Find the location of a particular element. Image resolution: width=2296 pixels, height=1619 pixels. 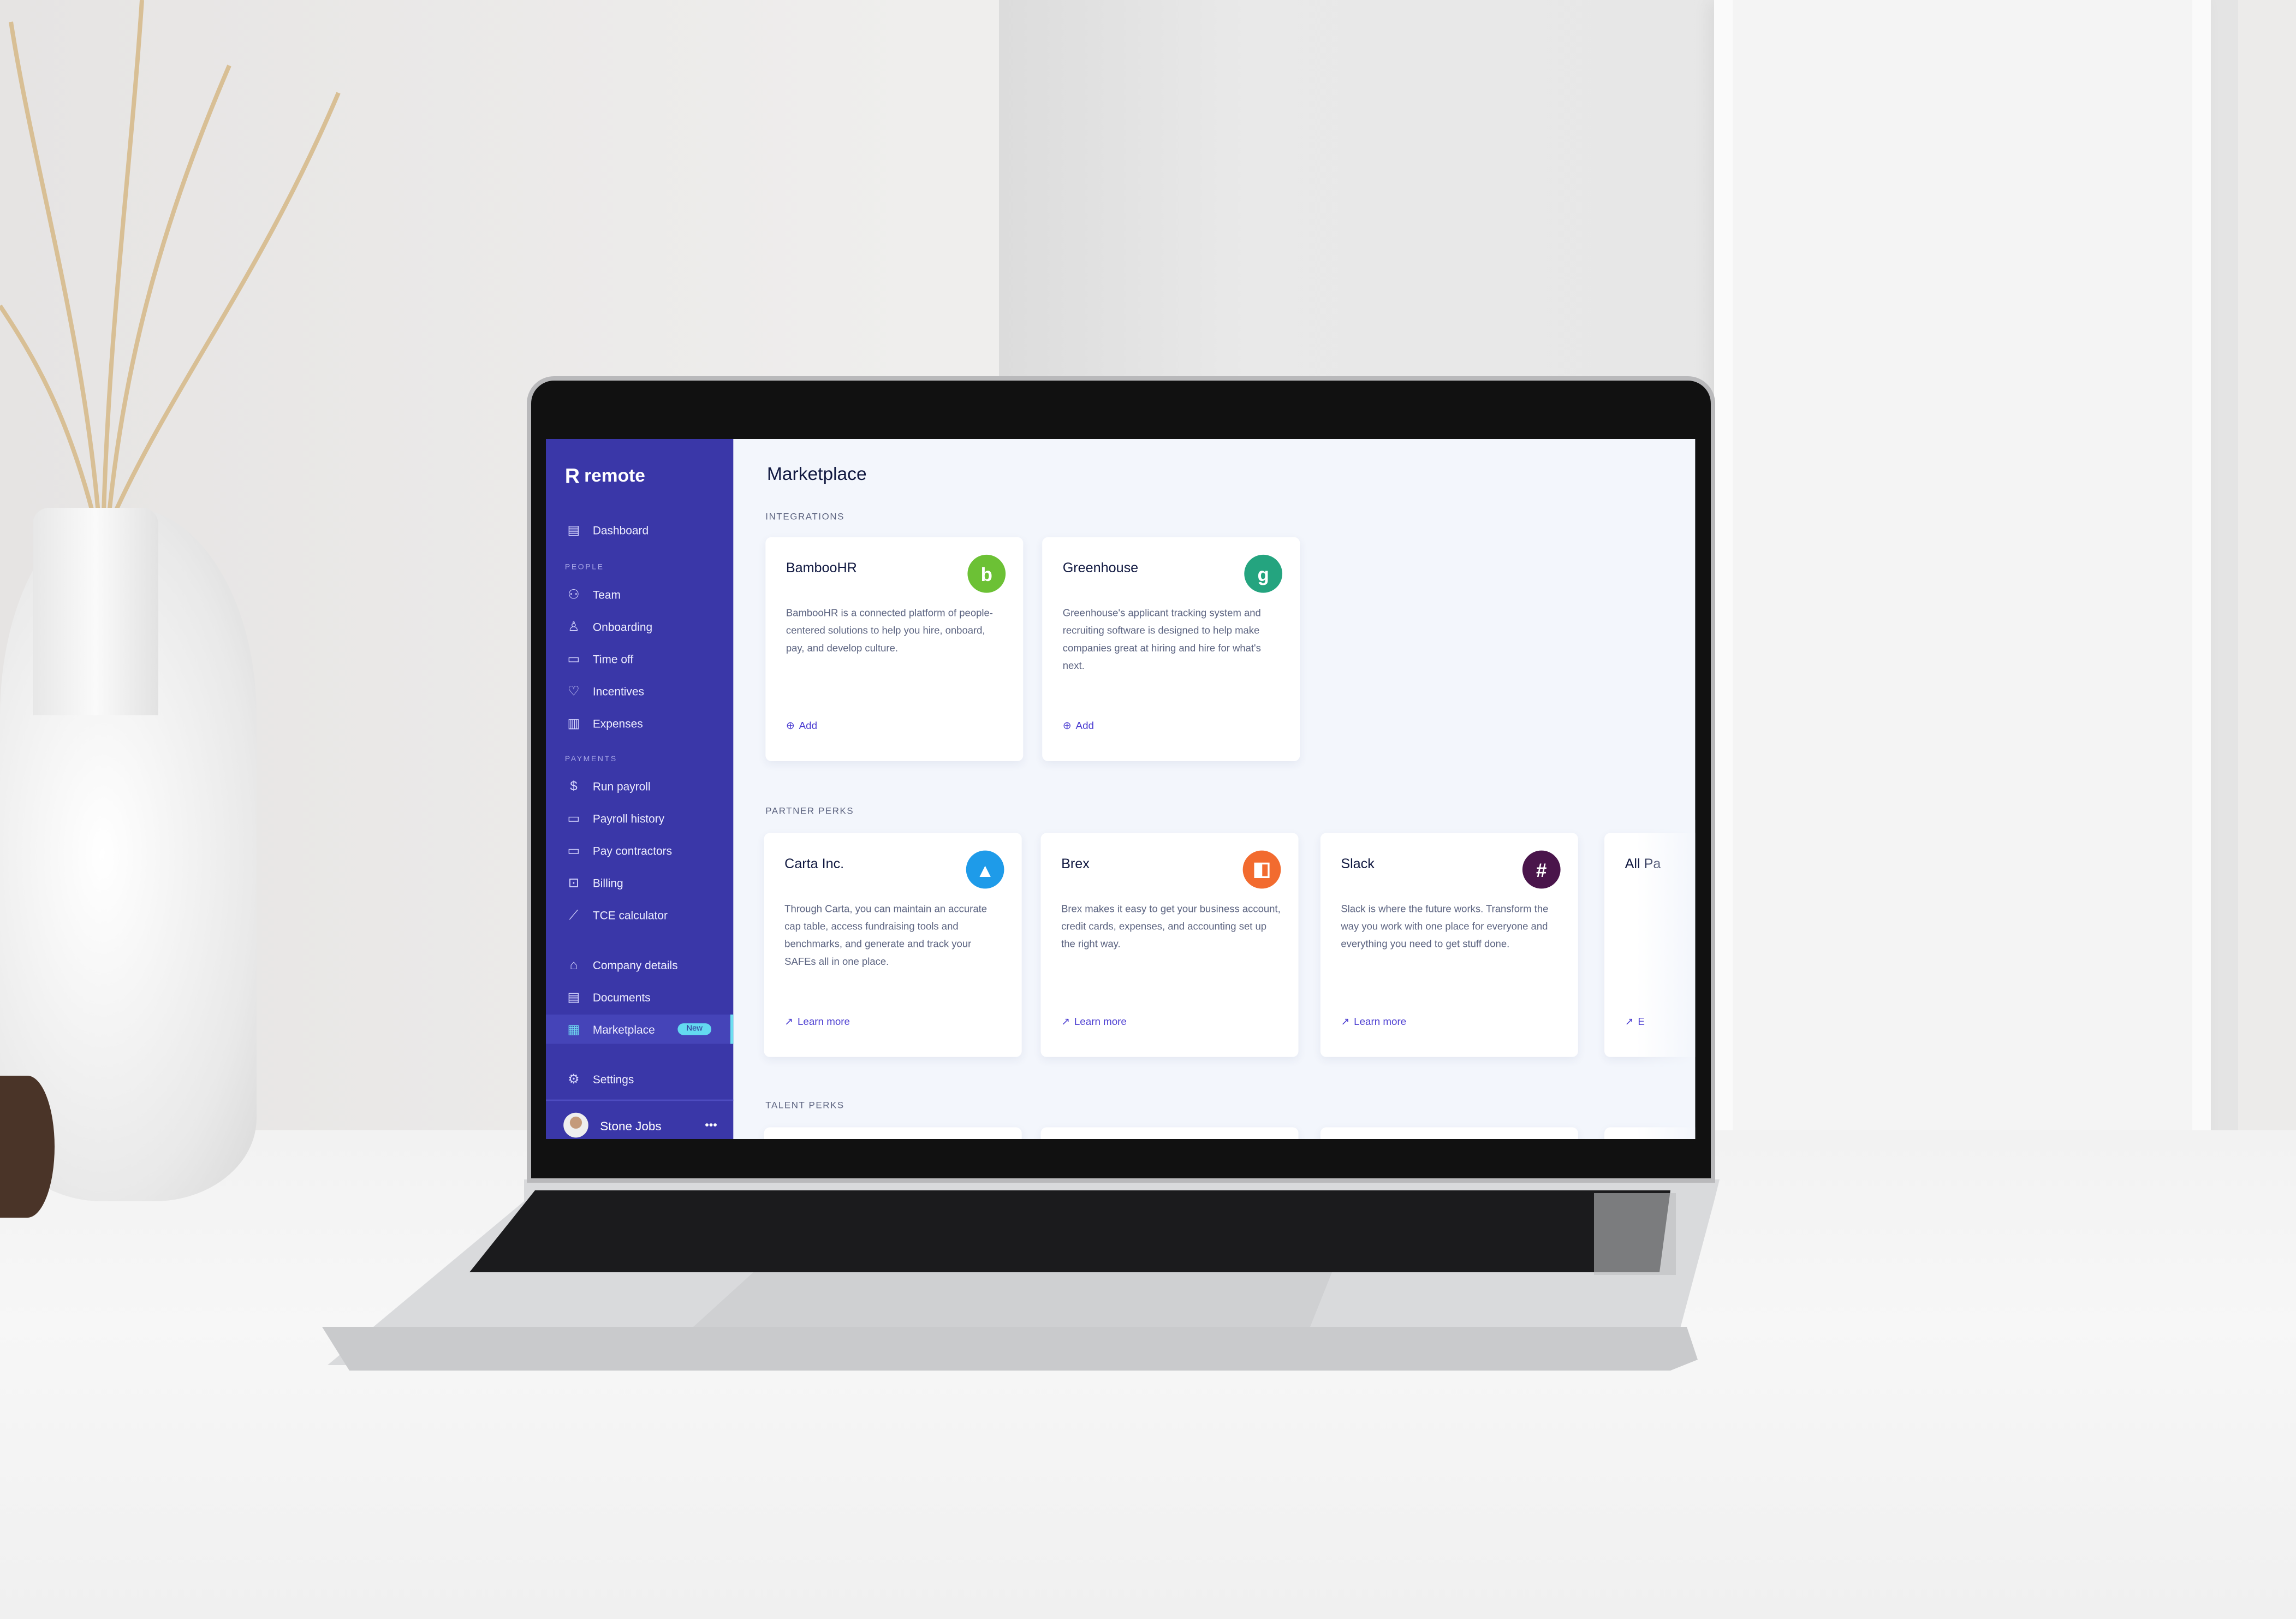

card-title: Greenhouse is located at coordinates (1100, 567).